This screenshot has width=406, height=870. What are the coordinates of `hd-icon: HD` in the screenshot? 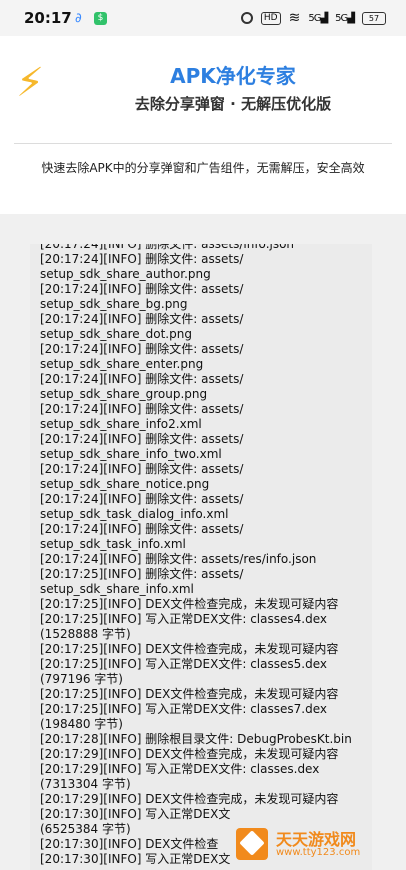 It's located at (270, 18).